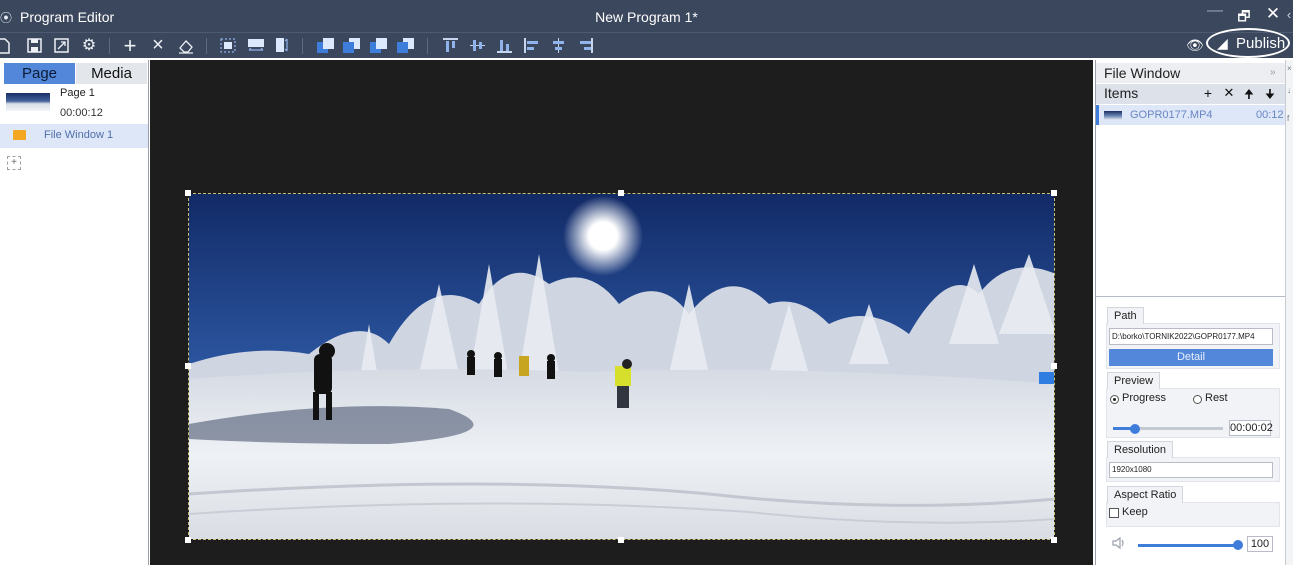 This screenshot has width=1293, height=565. Describe the element at coordinates (1191, 296) in the screenshot. I see `panel-divider` at that location.